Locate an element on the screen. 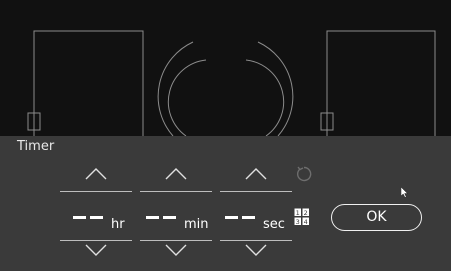 Image resolution: width=451 pixels, height=271 pixels. minutes-divider-bottom is located at coordinates (176, 240).